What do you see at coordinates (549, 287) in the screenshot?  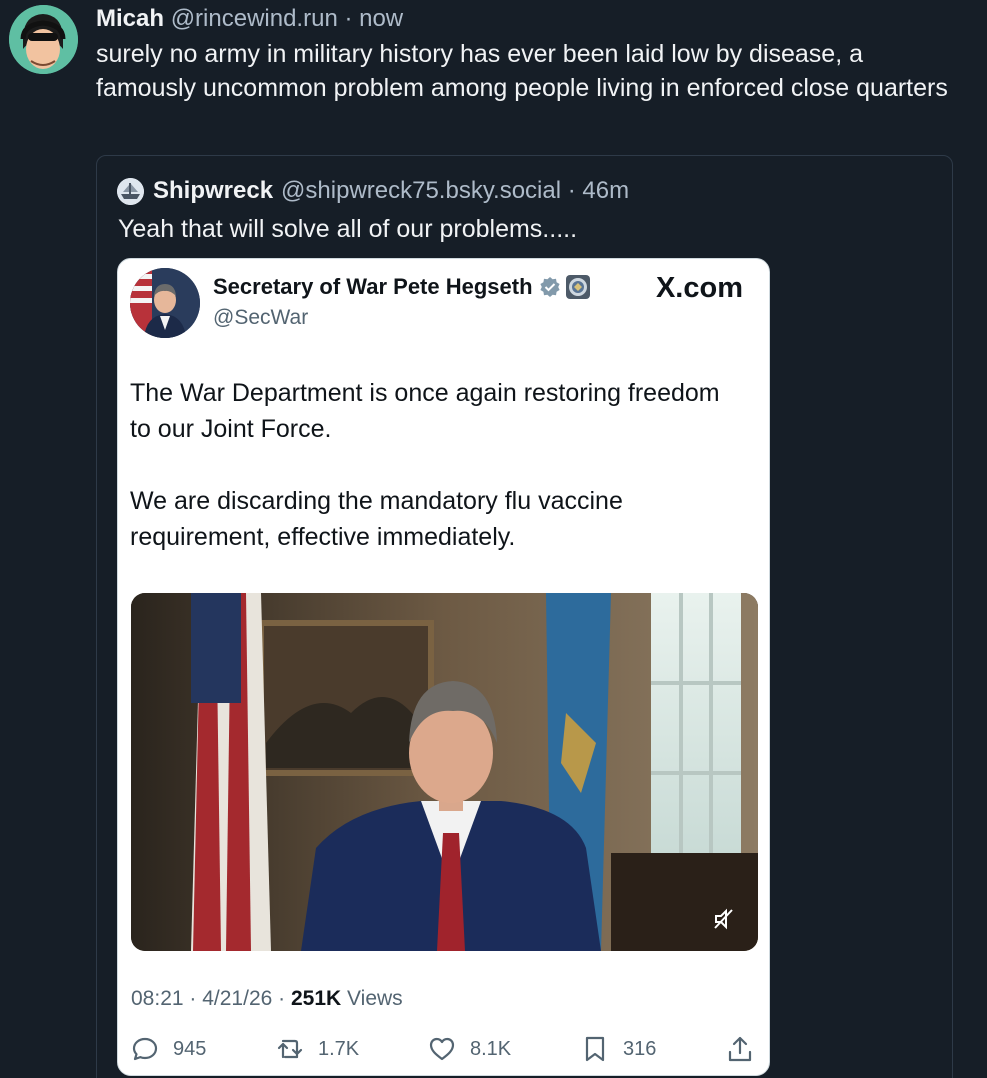 I see `verified-badge-icon` at bounding box center [549, 287].